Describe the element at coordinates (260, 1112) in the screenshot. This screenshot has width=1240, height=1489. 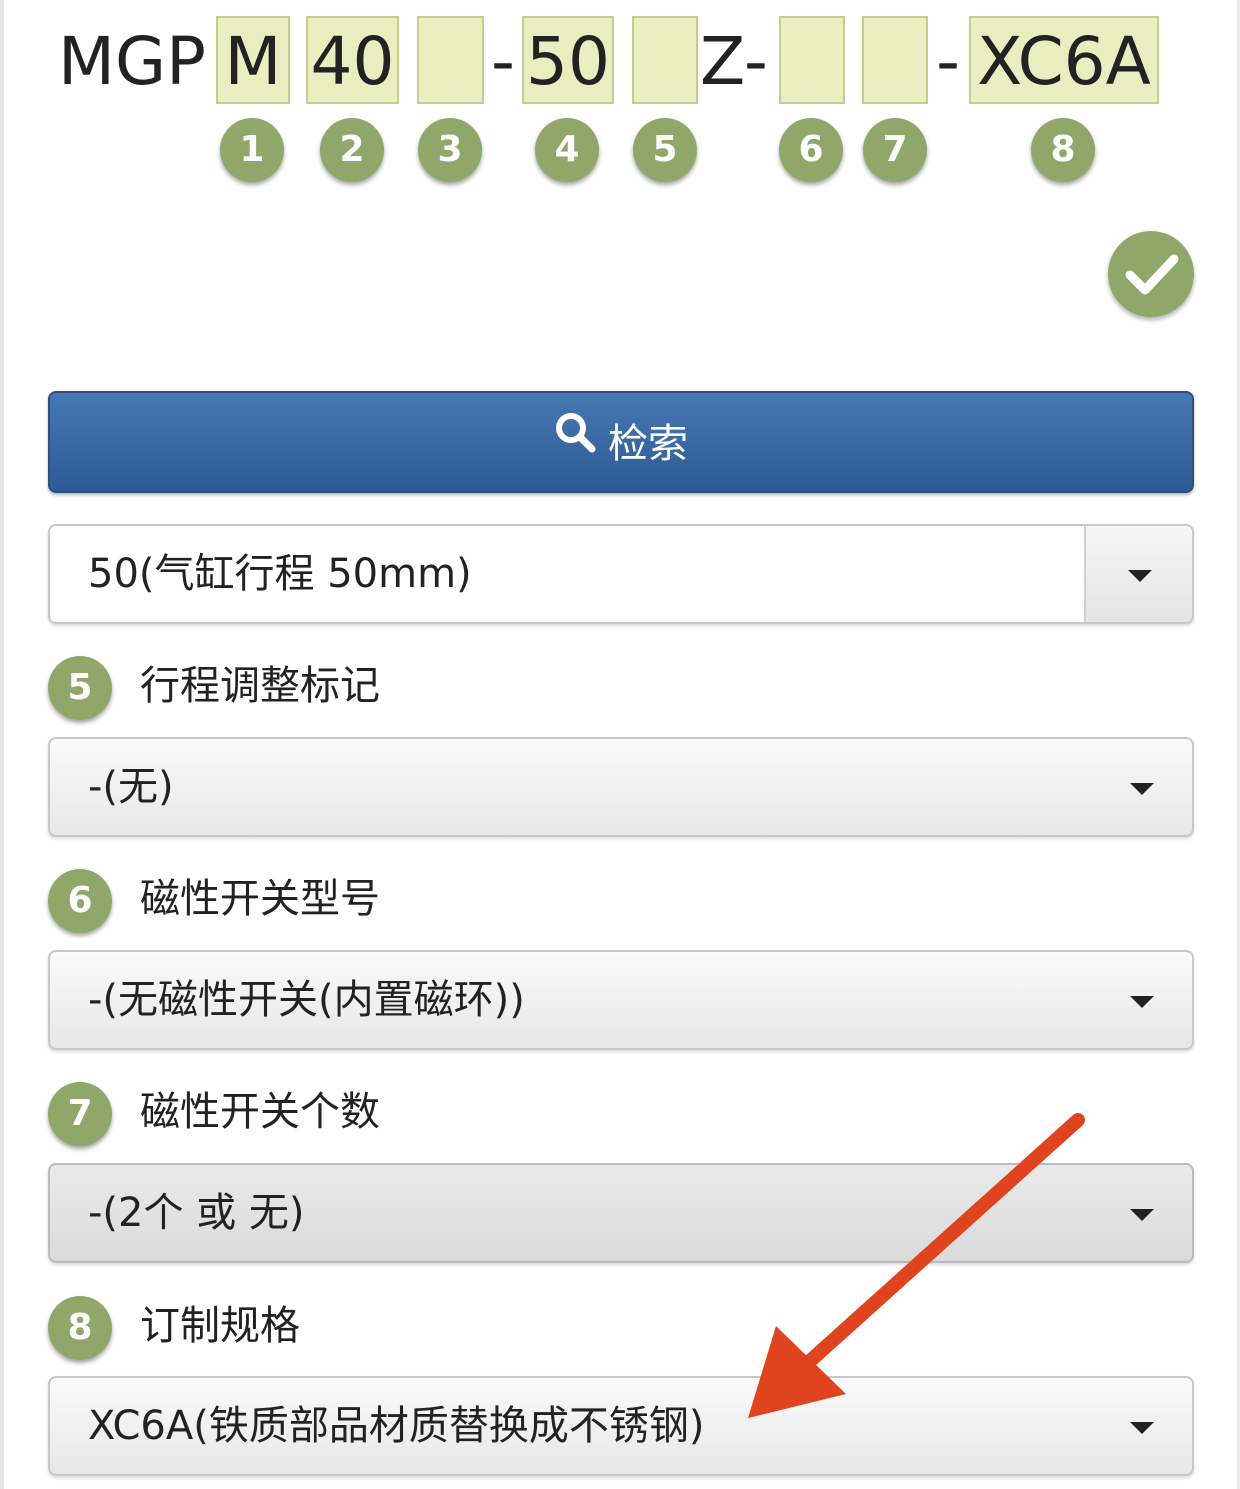
I see `option-label-switch-count: 磁性开关个数` at that location.